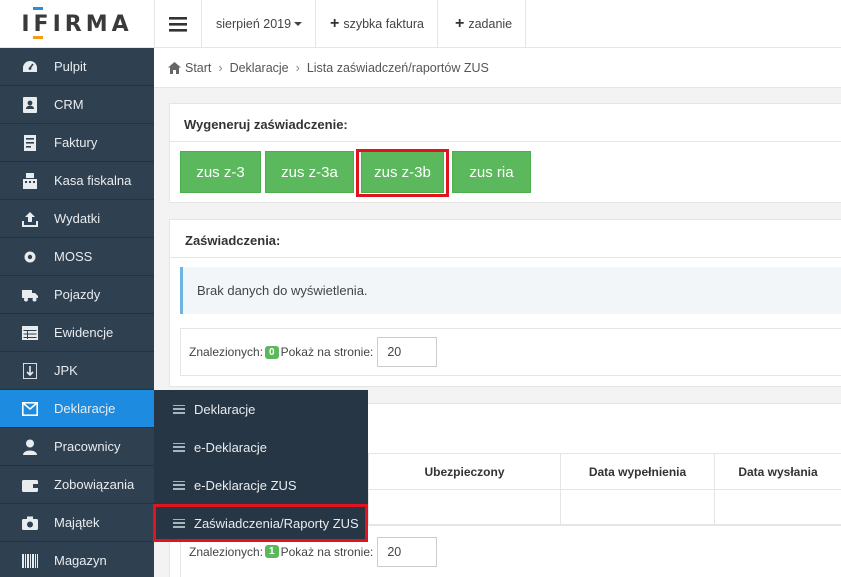 This screenshot has height=577, width=841. What do you see at coordinates (259, 68) in the screenshot?
I see `breadcrumb-deklaracje-link: Deklaracje` at bounding box center [259, 68].